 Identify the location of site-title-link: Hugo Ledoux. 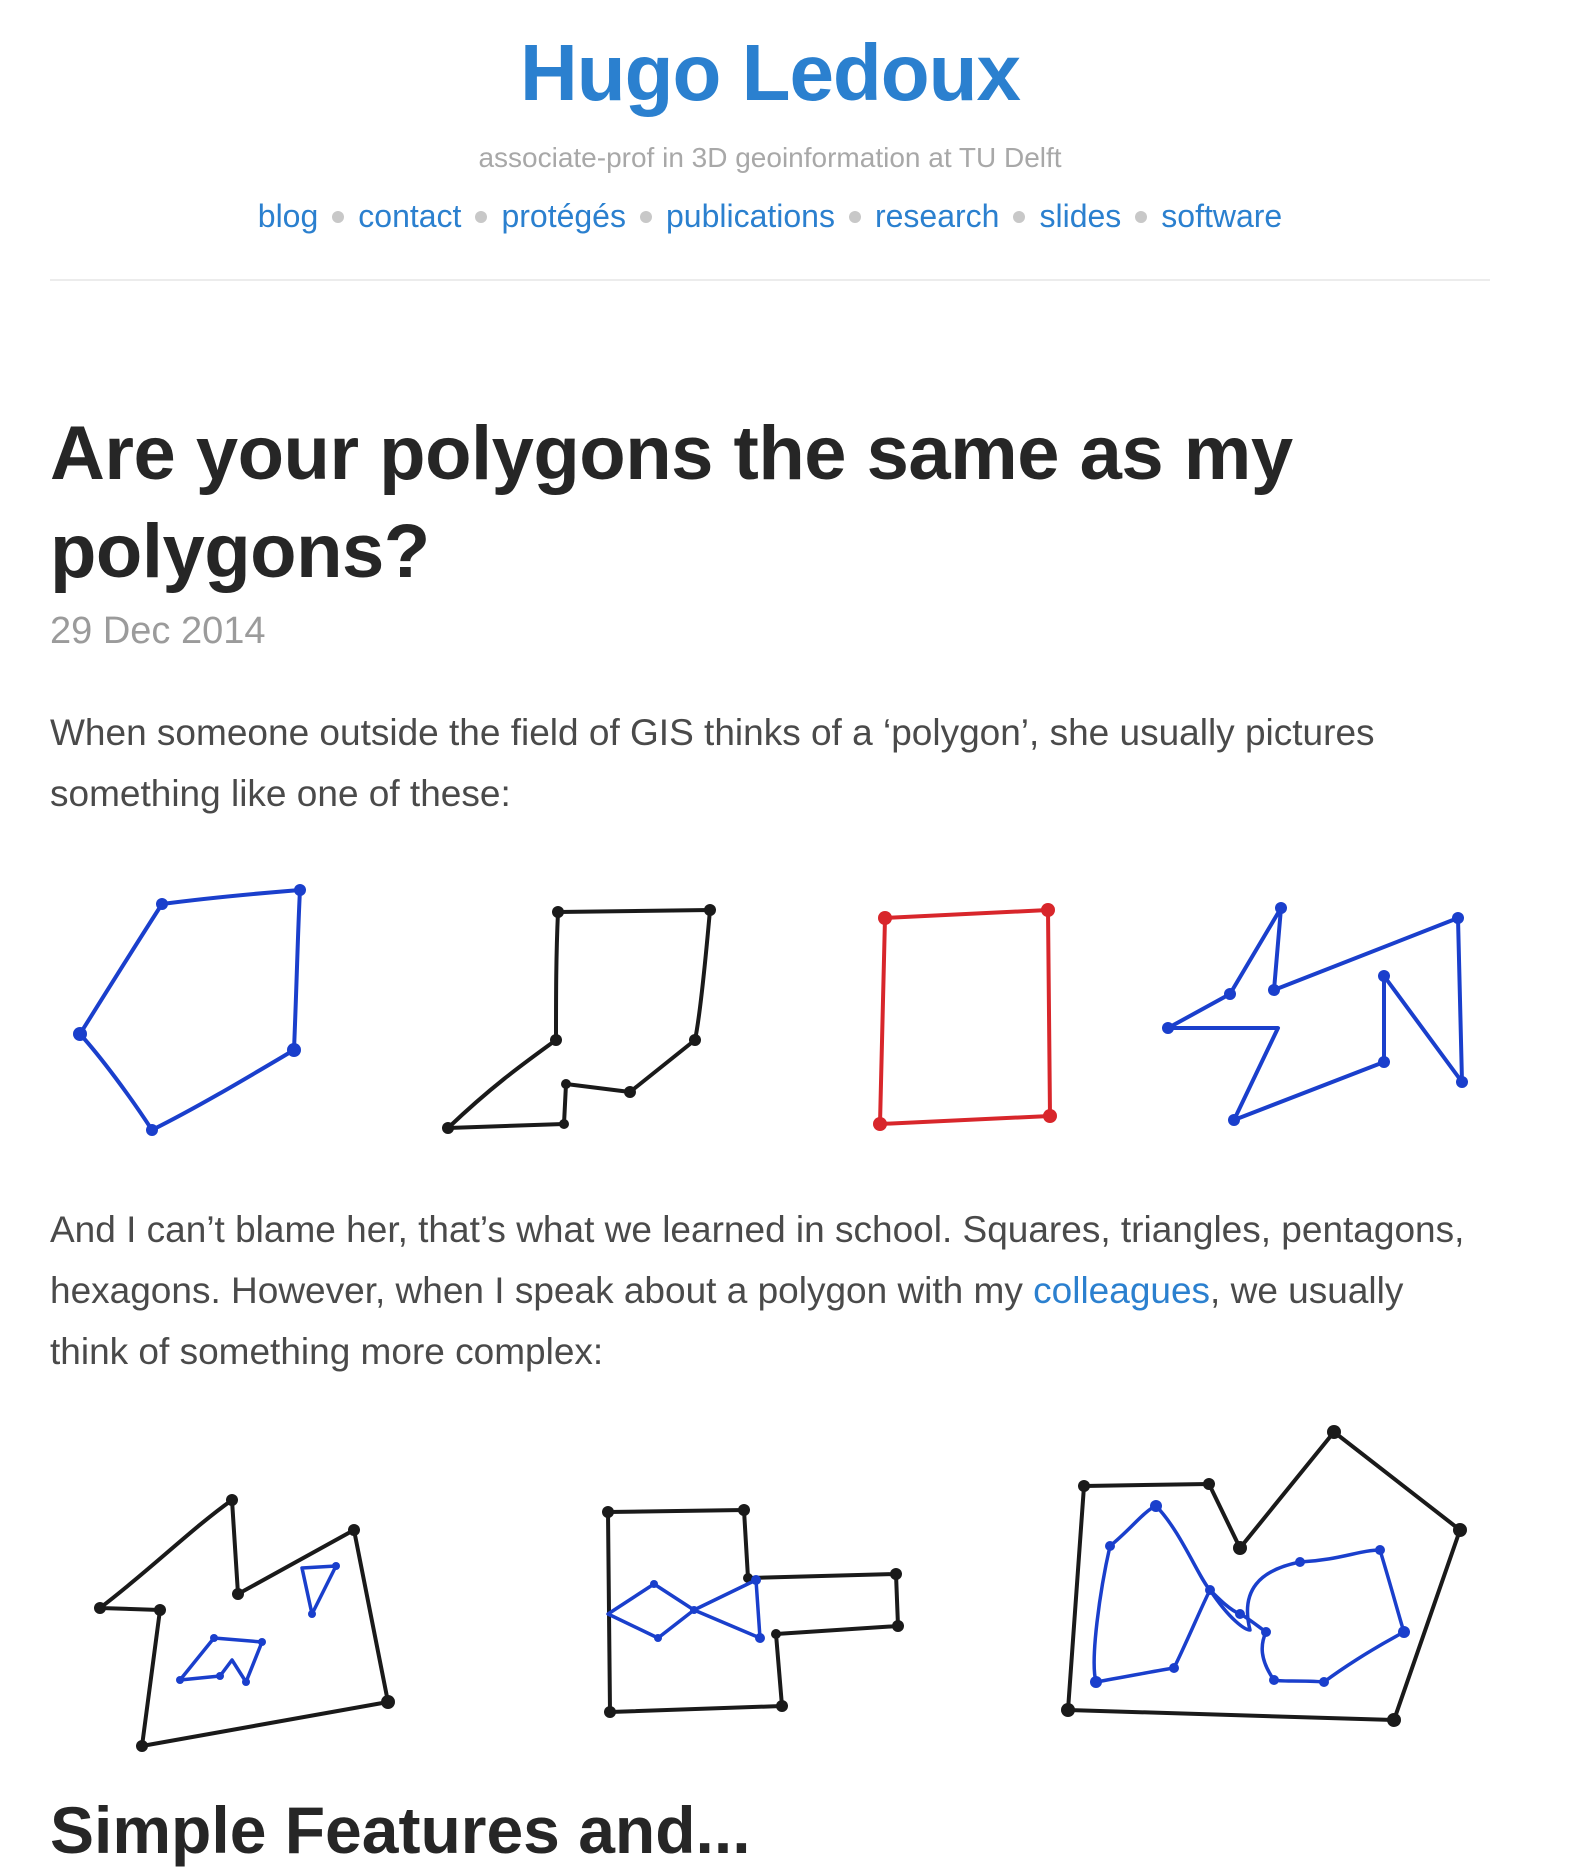
(770, 73).